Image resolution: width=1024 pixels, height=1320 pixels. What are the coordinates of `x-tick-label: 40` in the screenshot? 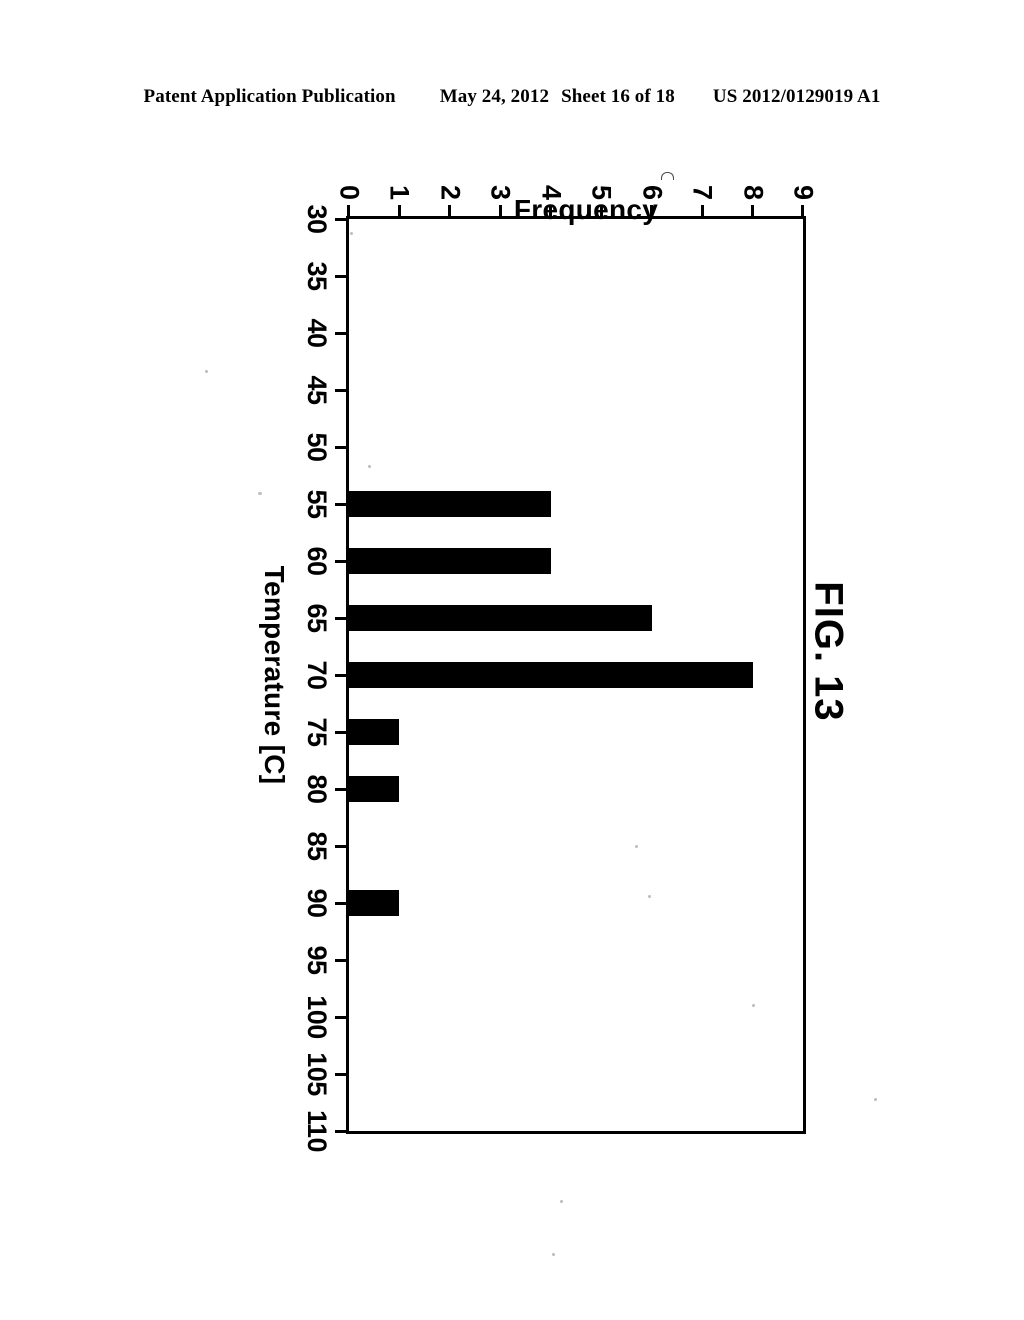 It's located at (317, 333).